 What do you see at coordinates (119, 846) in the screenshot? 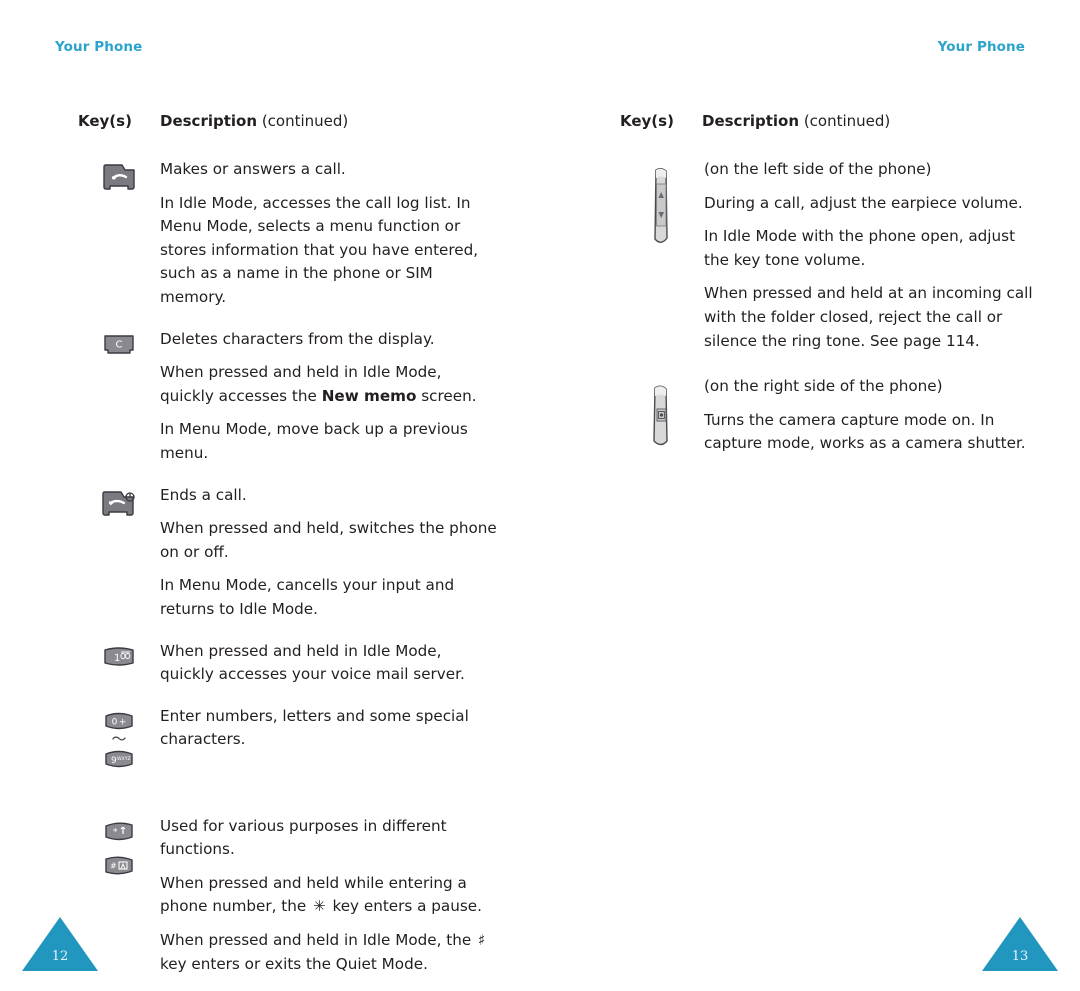
I see `key-cell: * #` at bounding box center [119, 846].